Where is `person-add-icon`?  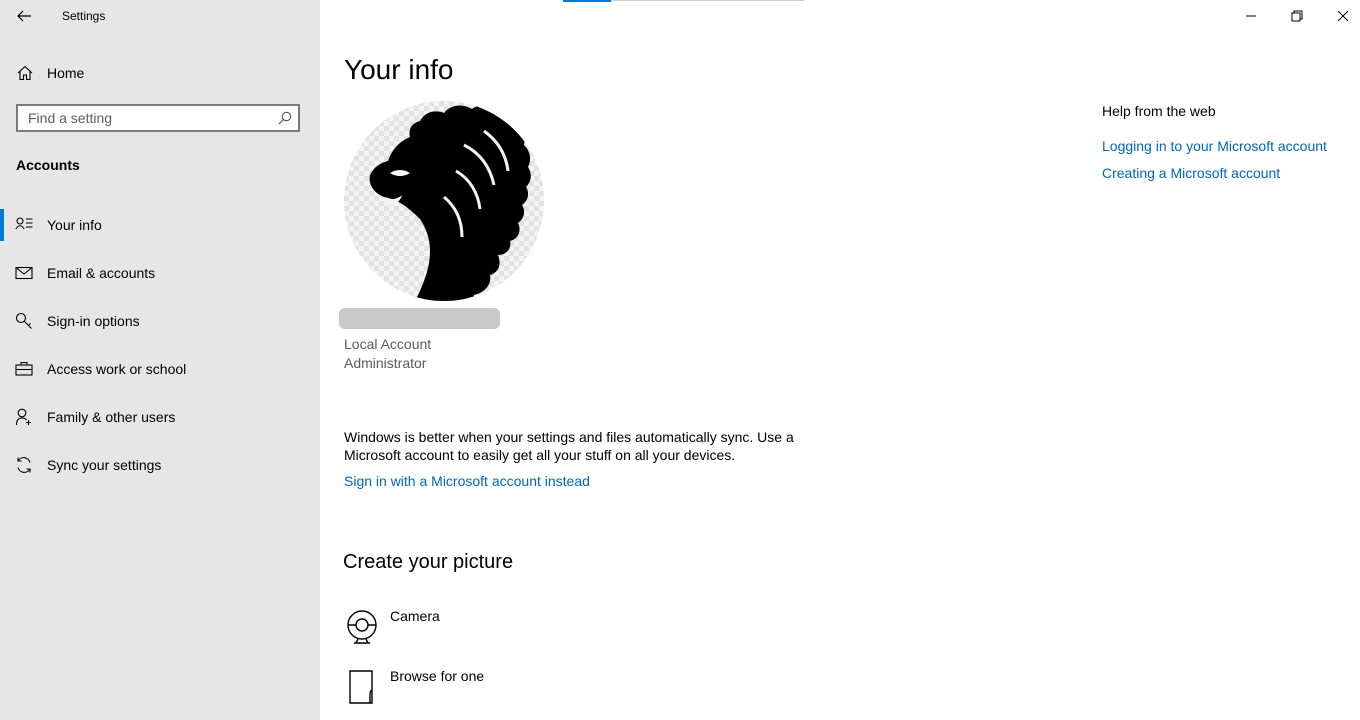 person-add-icon is located at coordinates (23, 417).